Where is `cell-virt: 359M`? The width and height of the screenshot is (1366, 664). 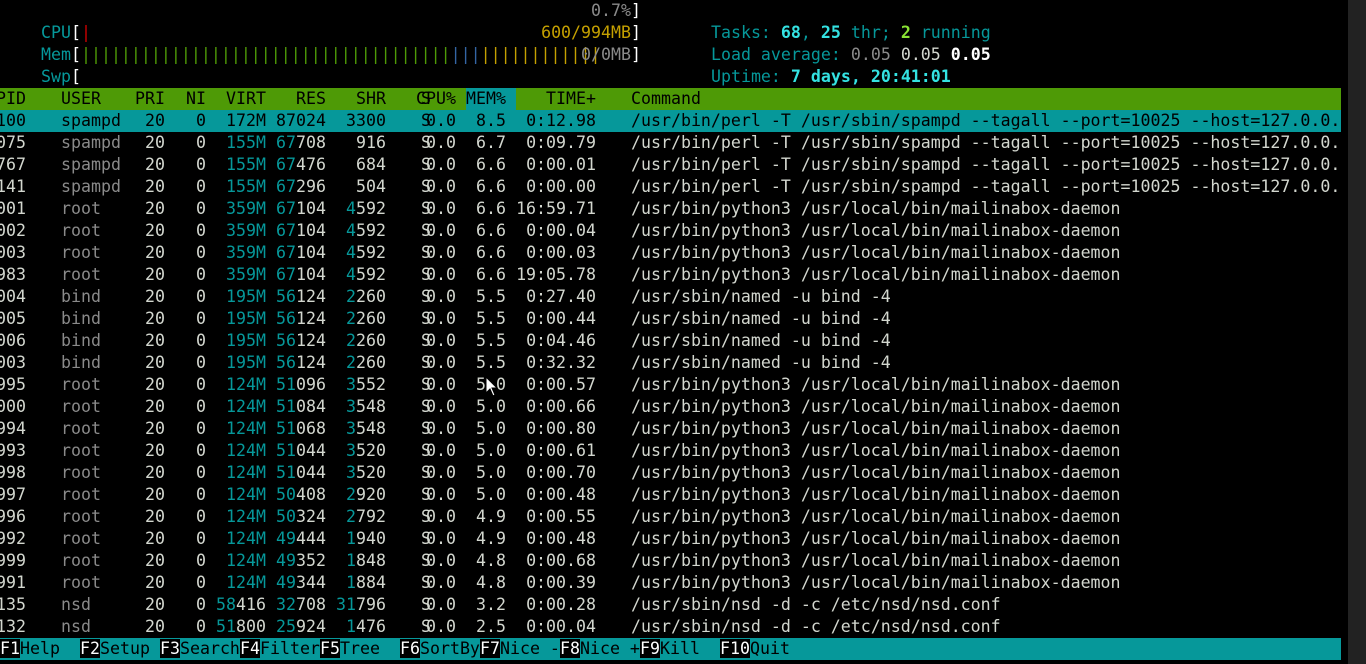
cell-virt: 359M is located at coordinates (246, 230).